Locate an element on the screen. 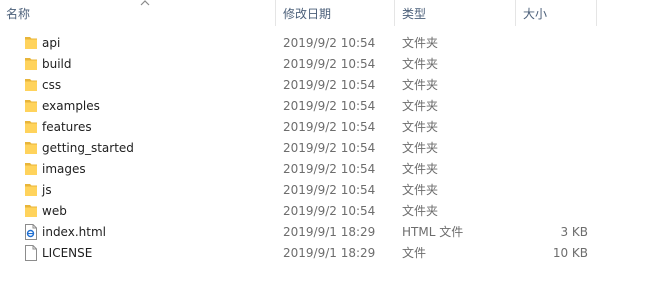  file-name: index.html is located at coordinates (74, 232).